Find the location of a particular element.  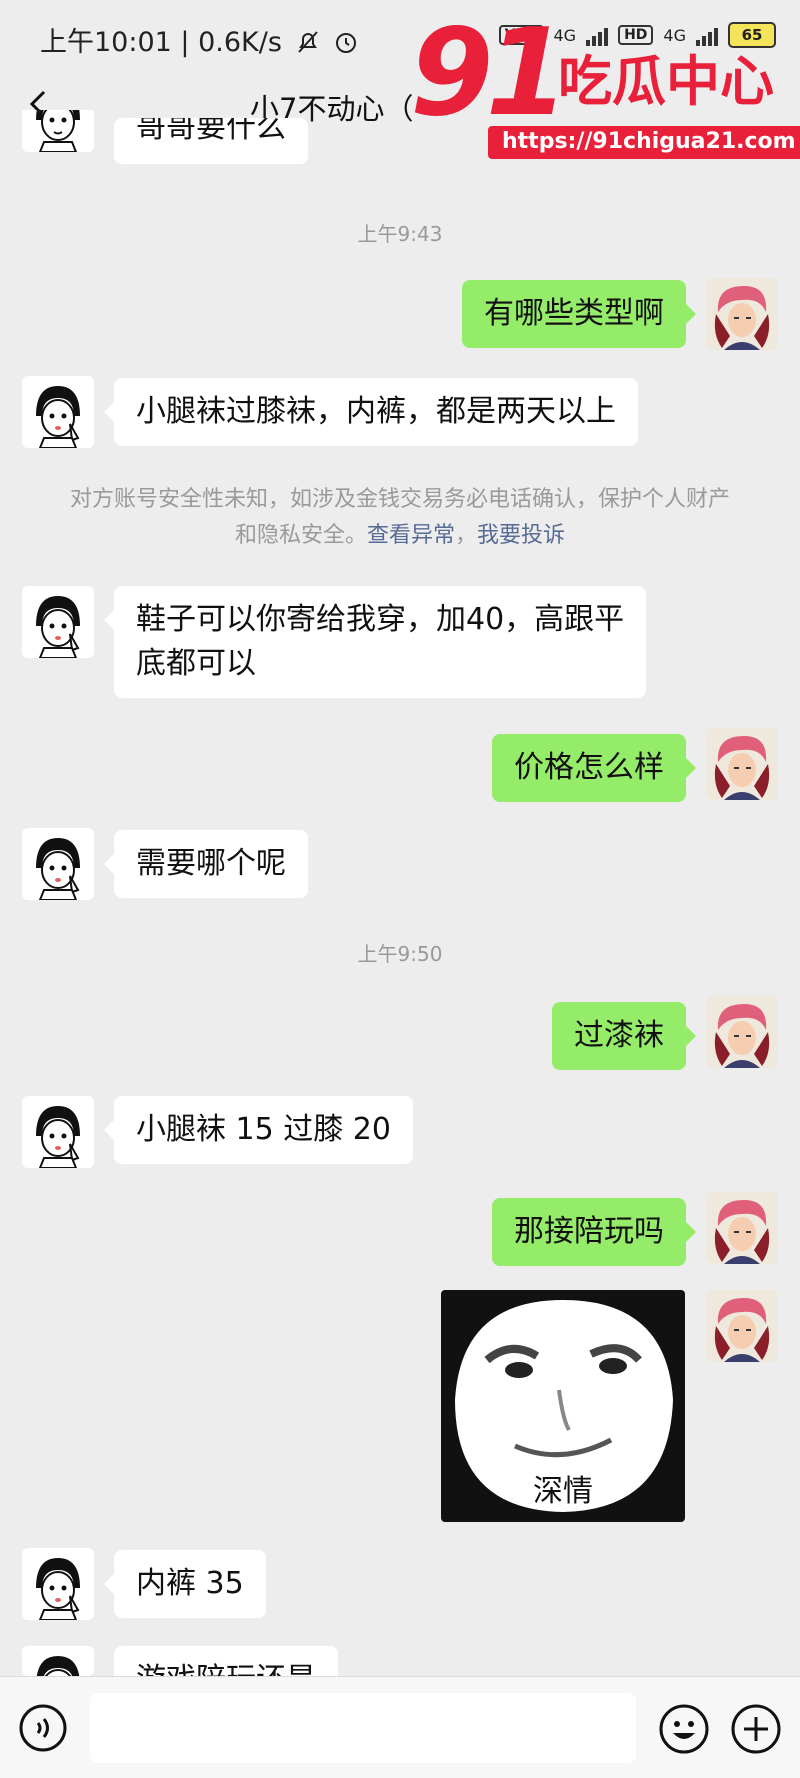

message-input is located at coordinates (363, 1728).